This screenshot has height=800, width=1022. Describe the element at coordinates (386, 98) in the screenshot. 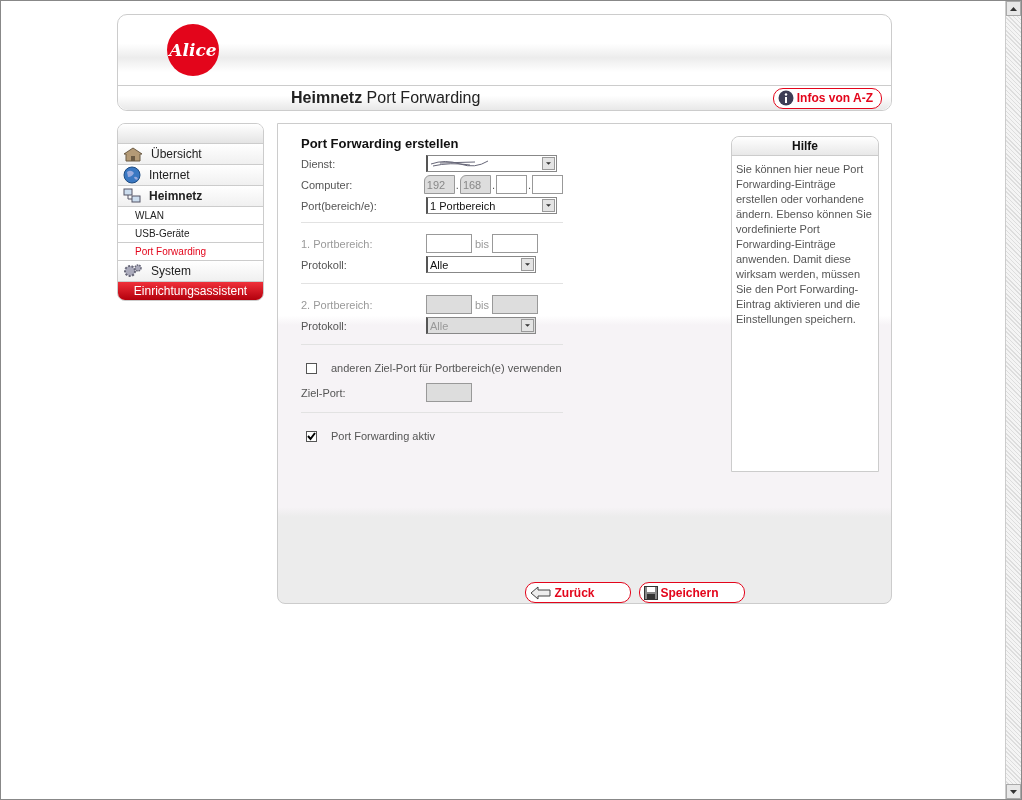

I see `page-title: Heimnetz Port Forwarding` at that location.